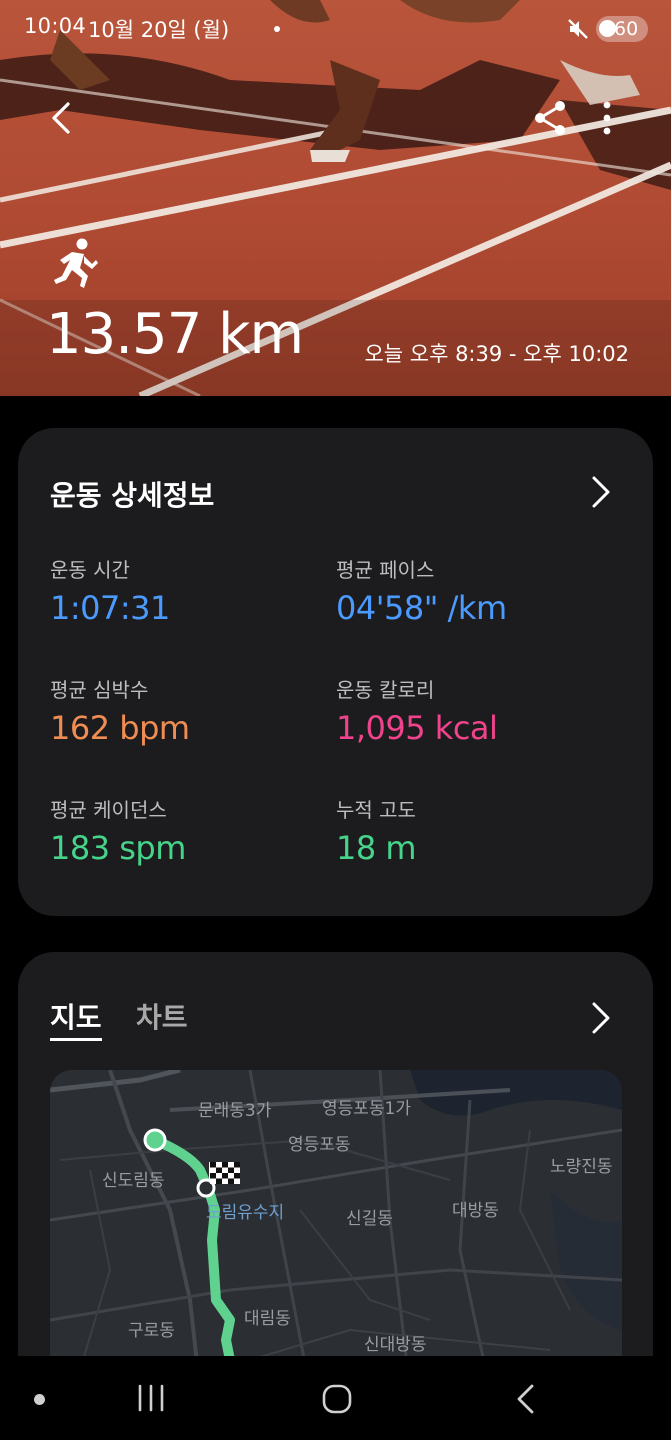  I want to click on metric-label: 평균 페이스, so click(385, 570).